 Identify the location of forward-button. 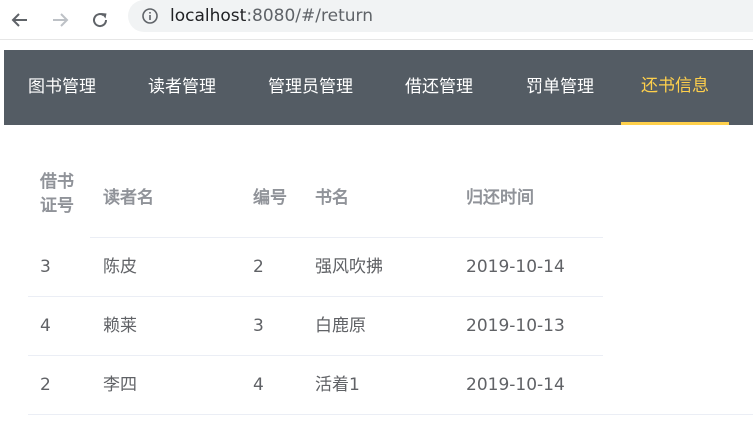
(60, 20).